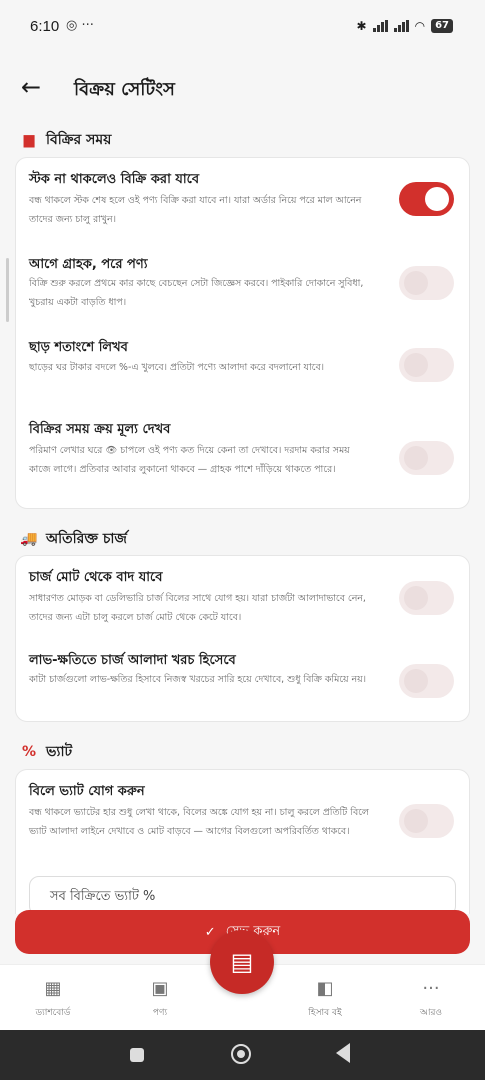  Describe the element at coordinates (79, 140) in the screenshot. I see `section-title: বিক্রির সময়` at that location.